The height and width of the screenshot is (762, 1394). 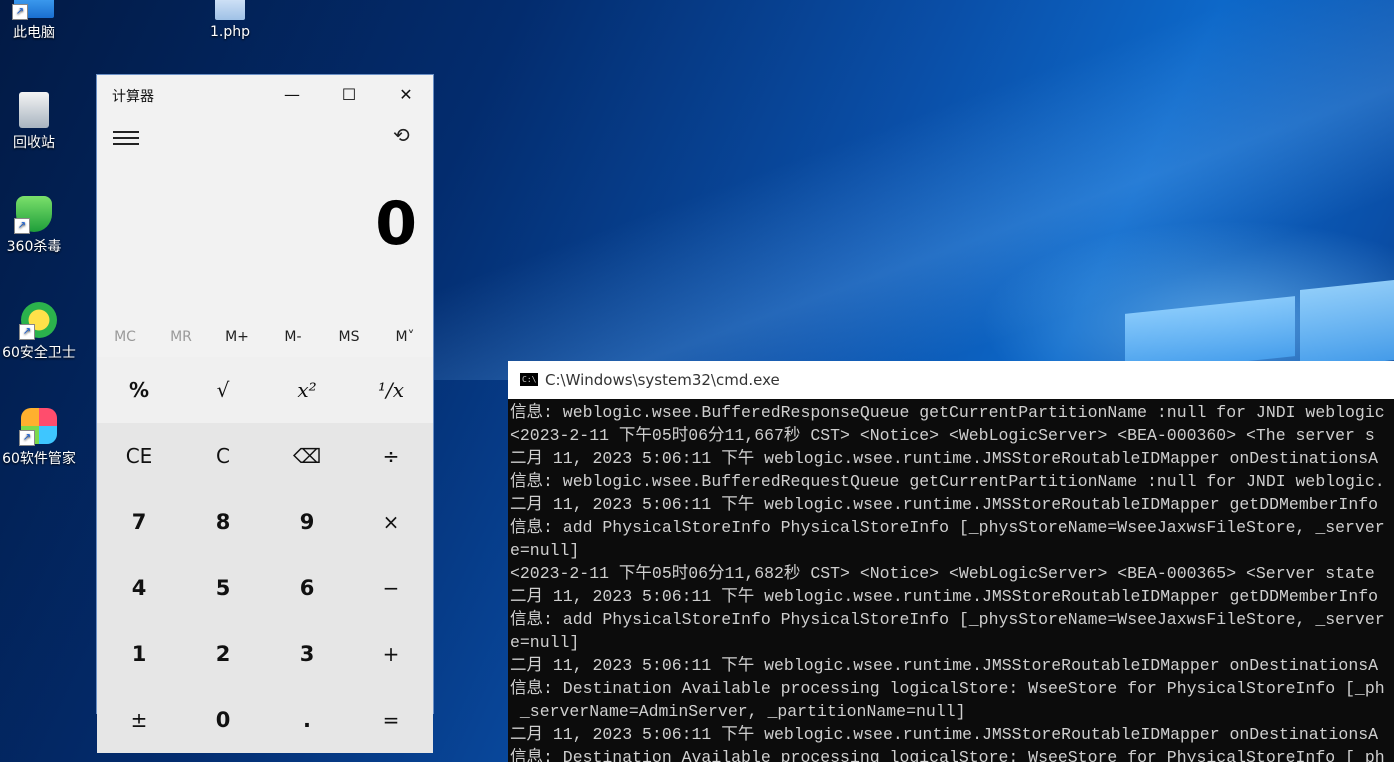 I want to click on multiply-button: ×, so click(x=391, y=522).